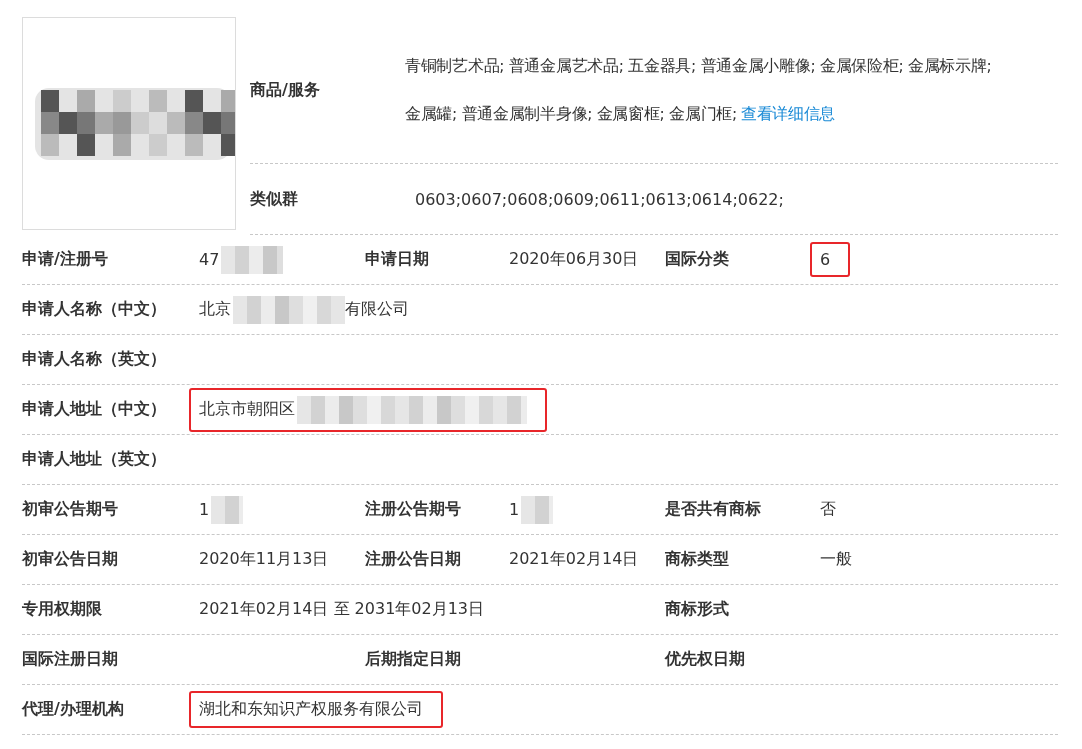  I want to click on field-label: 国际注册日期, so click(70, 659).